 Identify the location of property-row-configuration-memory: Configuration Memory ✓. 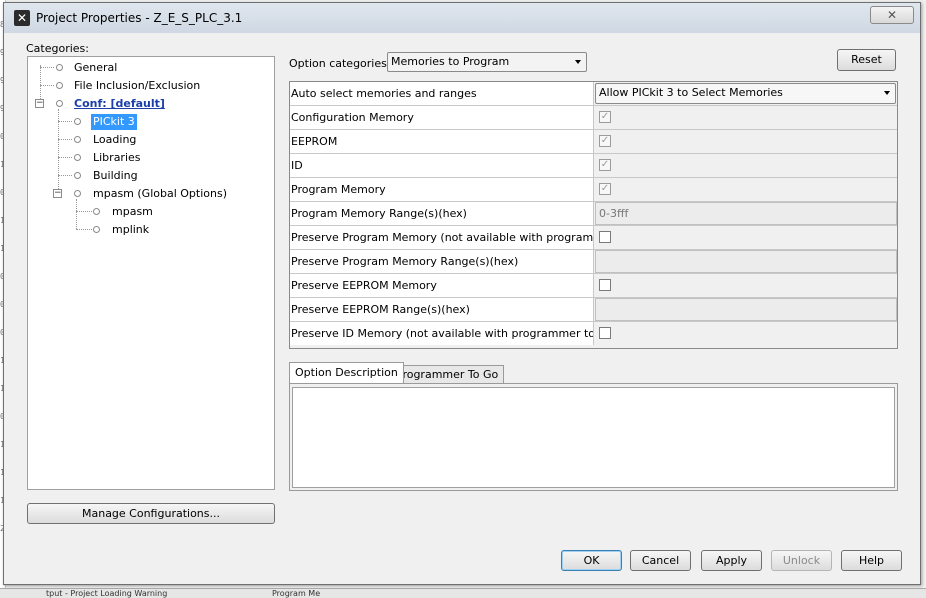
(593, 118).